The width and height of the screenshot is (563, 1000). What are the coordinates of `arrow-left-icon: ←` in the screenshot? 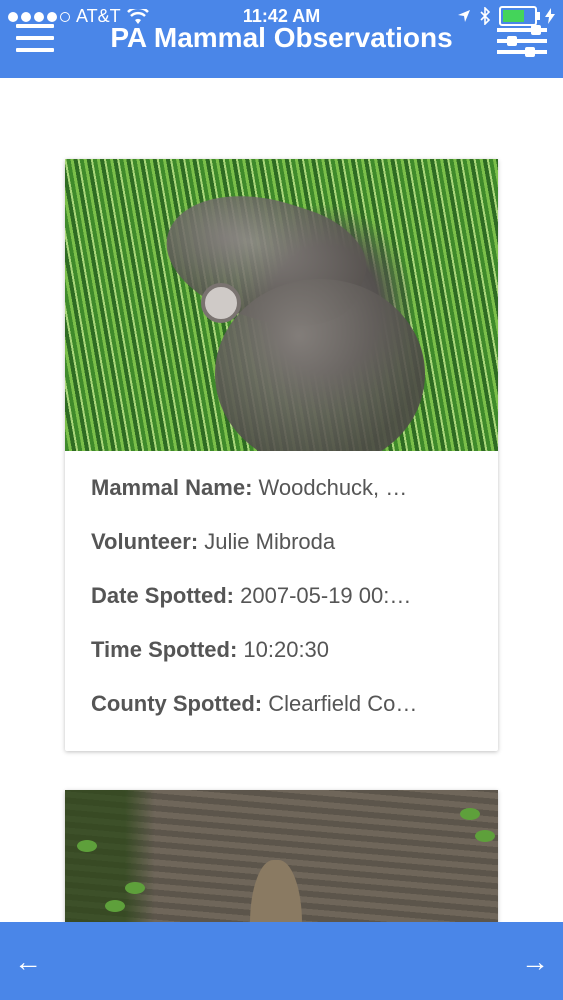 It's located at (28, 961).